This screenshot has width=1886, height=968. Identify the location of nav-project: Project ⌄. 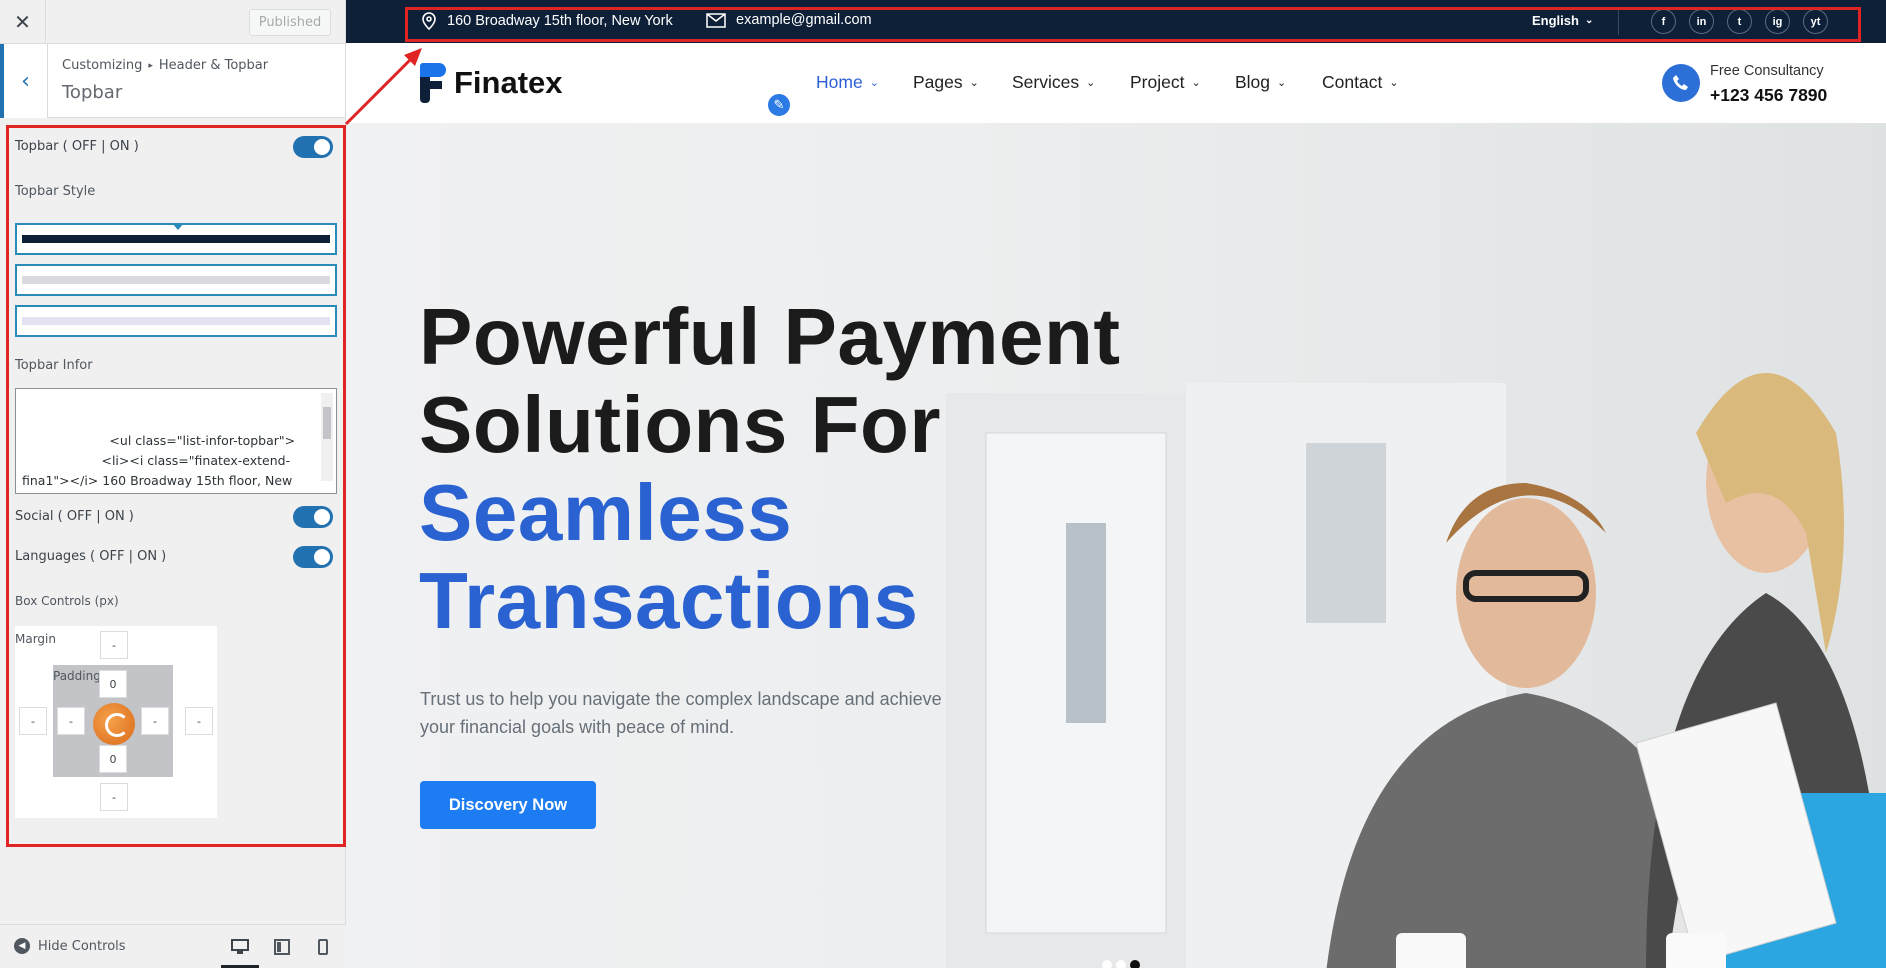
(1165, 82).